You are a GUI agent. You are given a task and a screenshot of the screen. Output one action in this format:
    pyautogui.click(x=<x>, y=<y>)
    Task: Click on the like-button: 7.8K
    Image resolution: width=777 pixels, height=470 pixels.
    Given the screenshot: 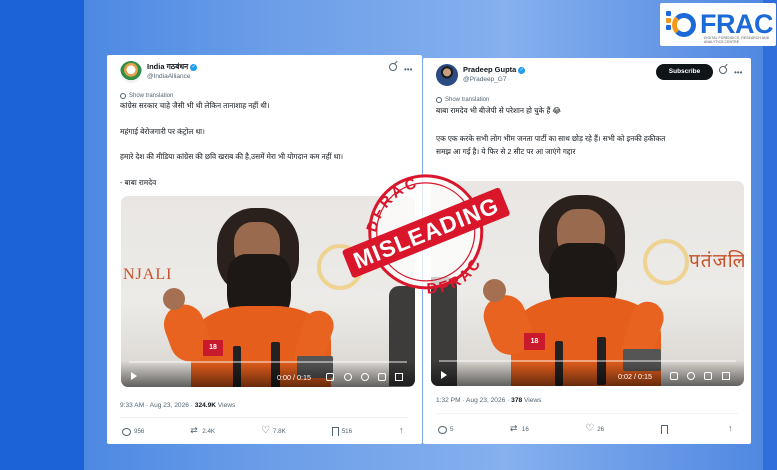 What is the action you would take?
    pyautogui.click(x=273, y=430)
    